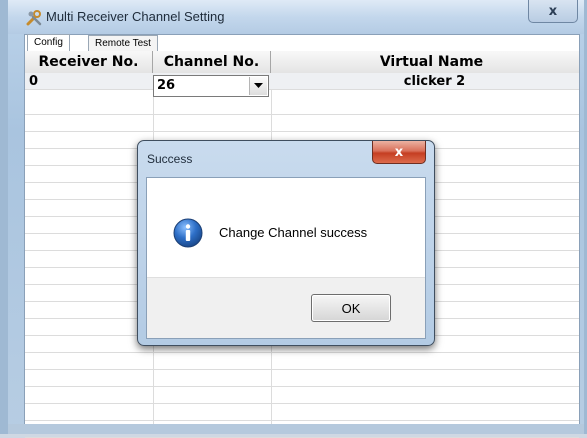  I want to click on table-row: 0 clicker 2, so click(302, 81).